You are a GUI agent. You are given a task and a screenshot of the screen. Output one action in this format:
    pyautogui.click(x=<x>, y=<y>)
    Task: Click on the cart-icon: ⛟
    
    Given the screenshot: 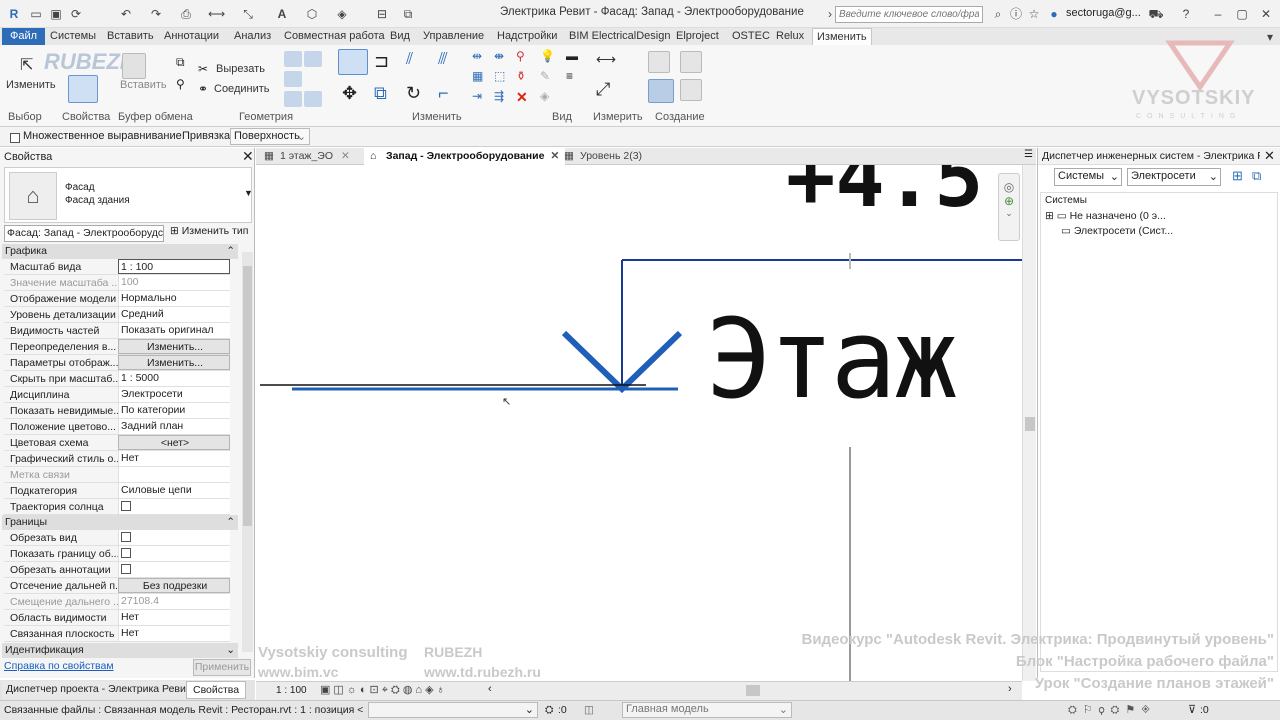 What is the action you would take?
    pyautogui.click(x=1156, y=14)
    